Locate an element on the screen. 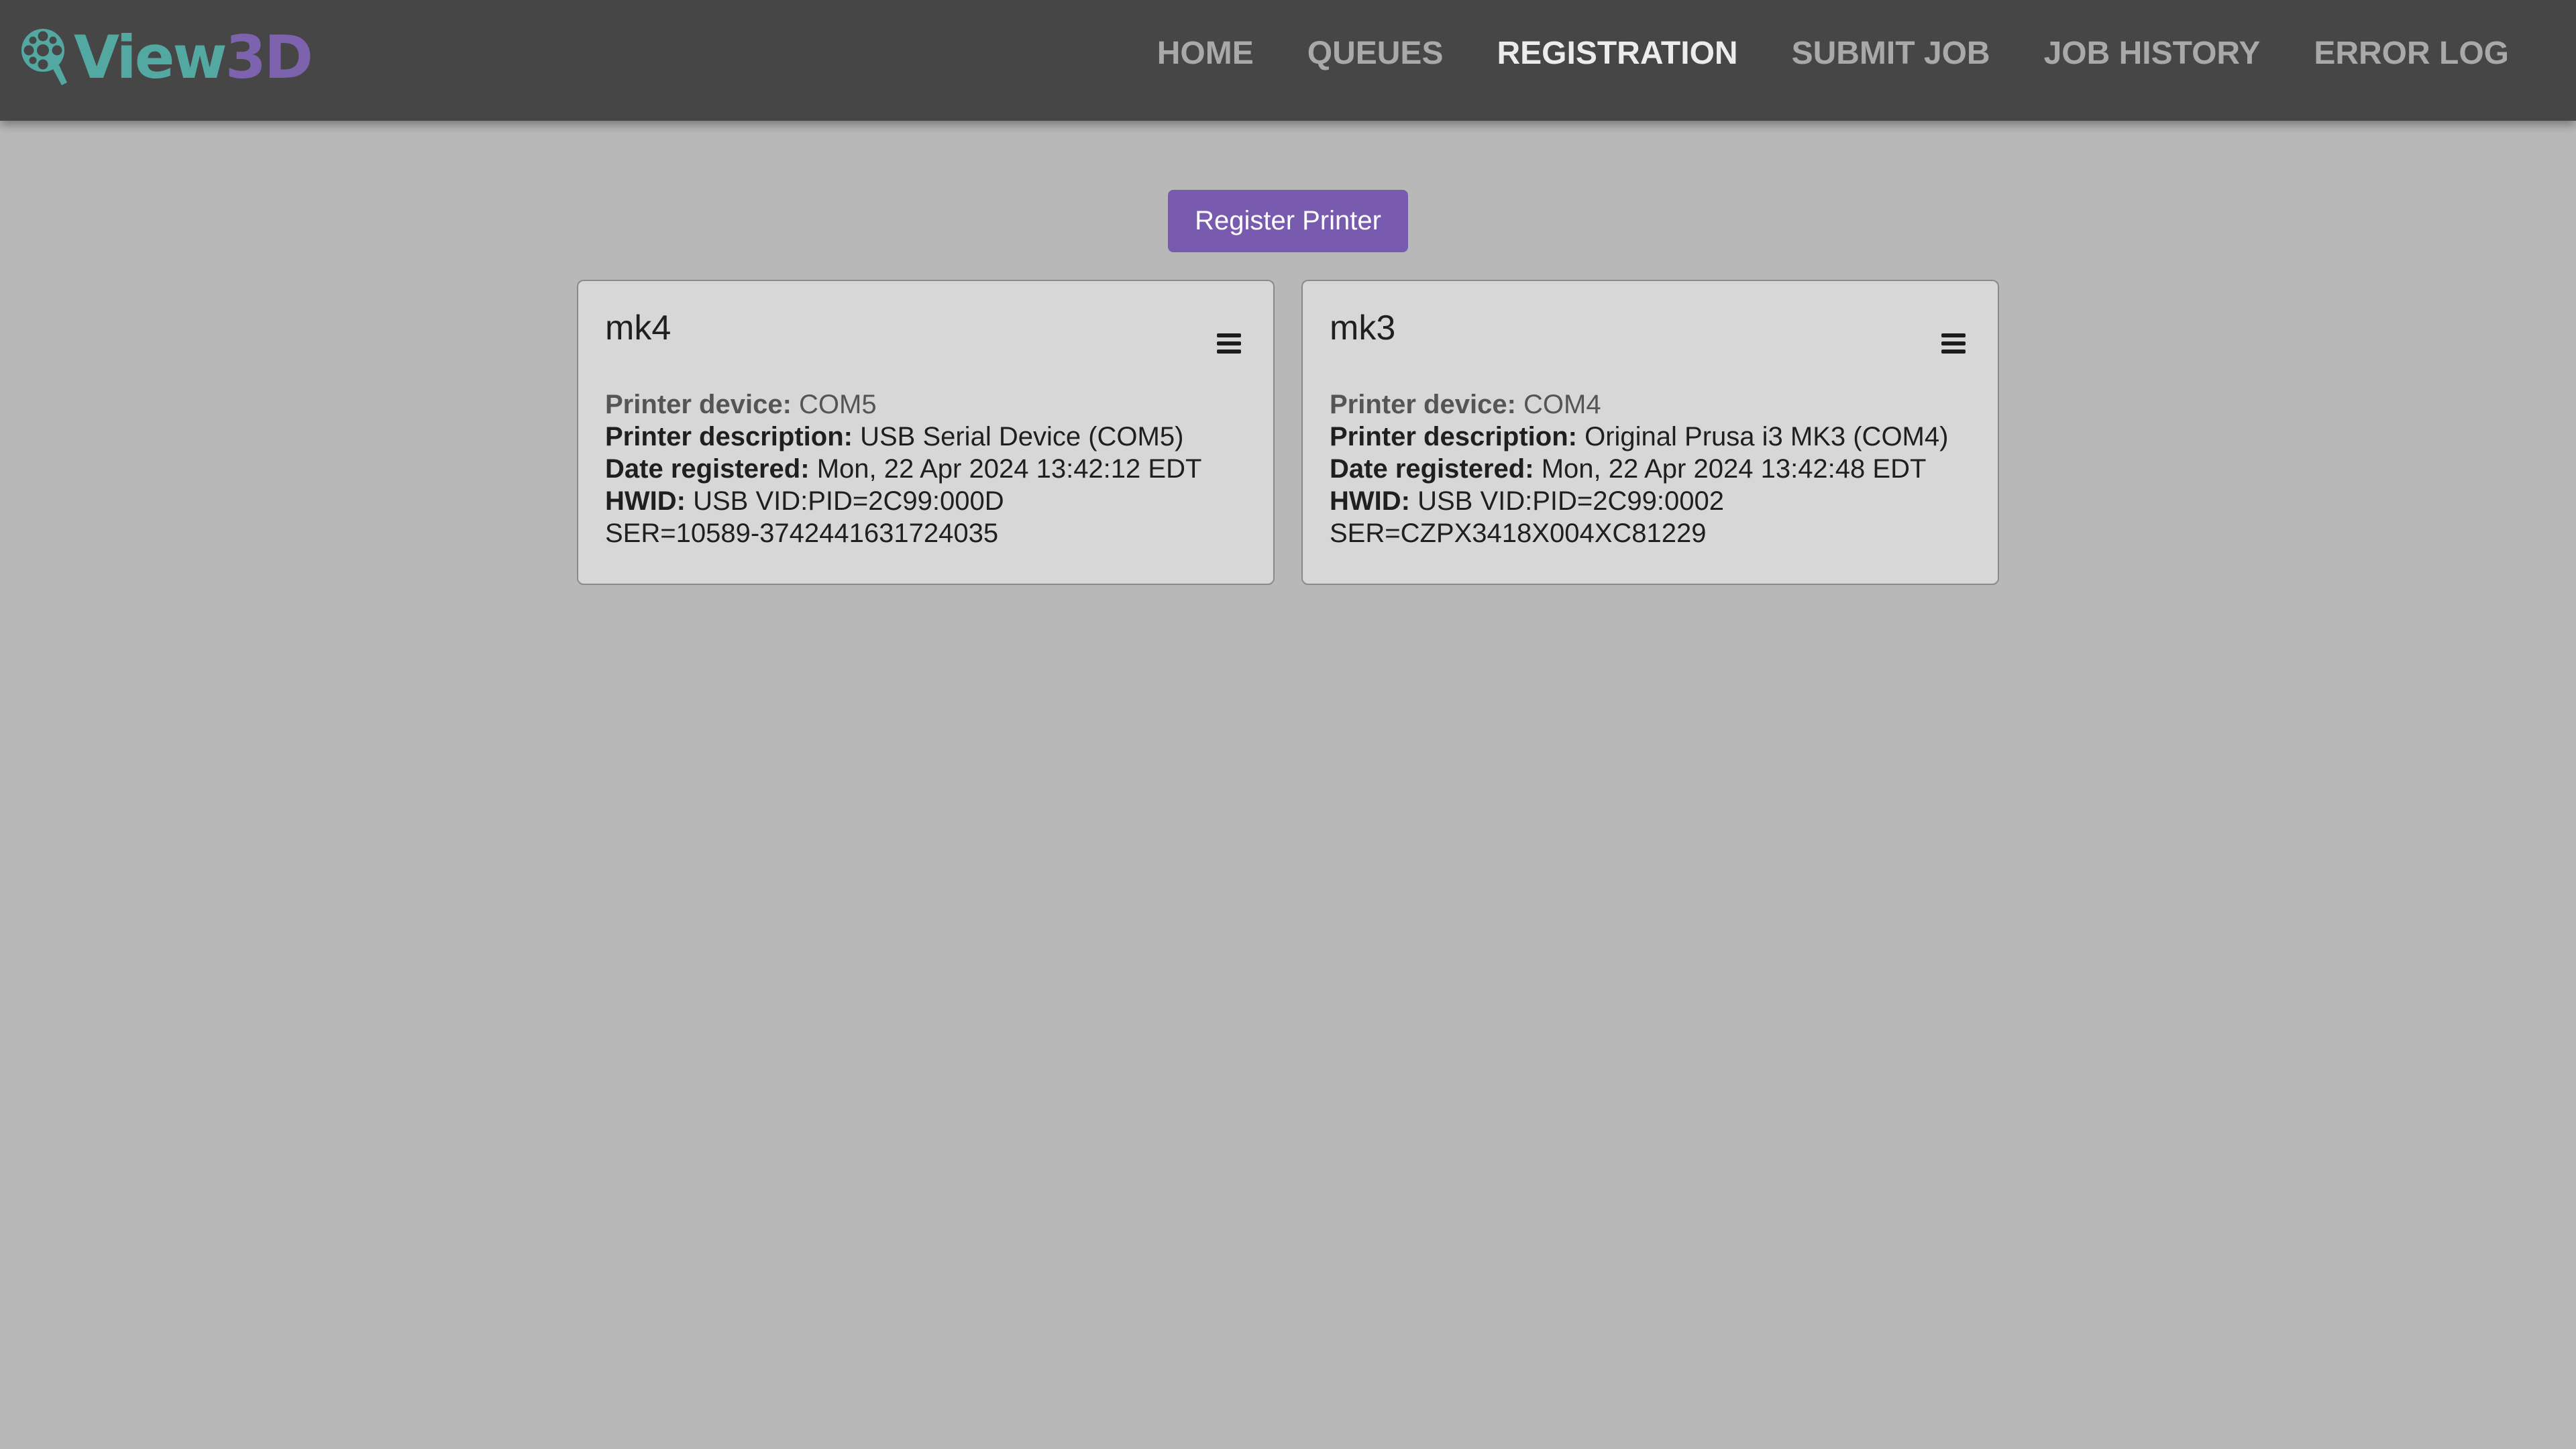 This screenshot has height=1449, width=2576. hwid-value: USB VID:PID=2C99:000D is located at coordinates (848, 501).